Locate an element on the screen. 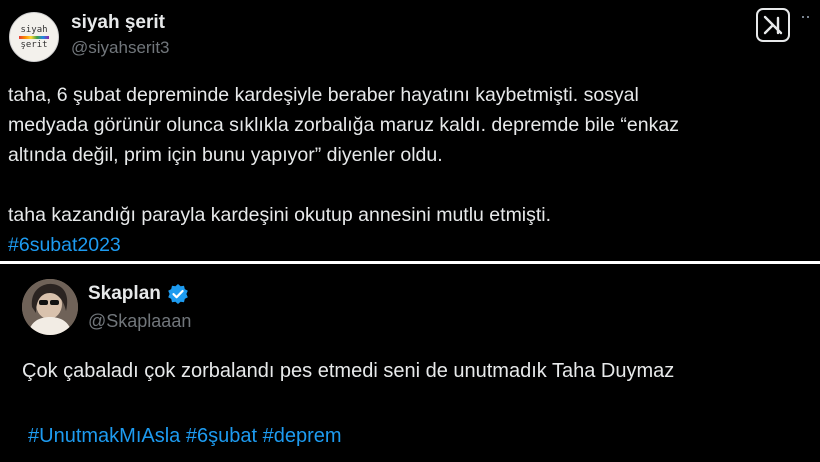  avatar: siyah şerit is located at coordinates (34, 37).